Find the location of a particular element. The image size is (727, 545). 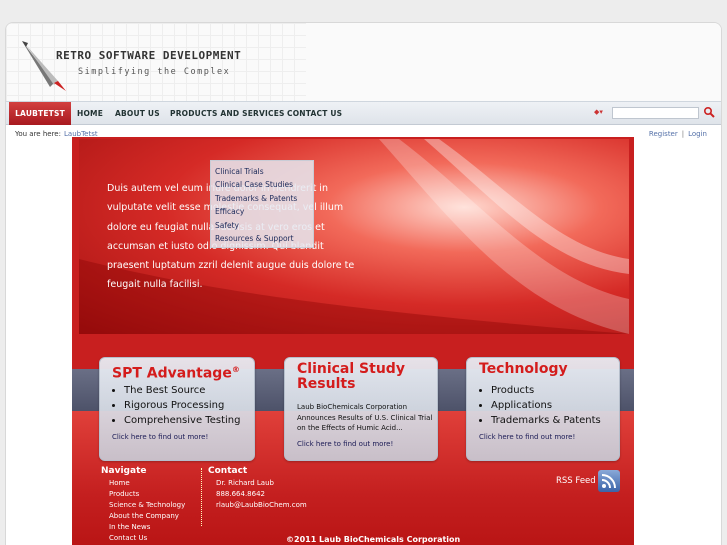

list-item: Comprehensive Testing is located at coordinates (182, 420).